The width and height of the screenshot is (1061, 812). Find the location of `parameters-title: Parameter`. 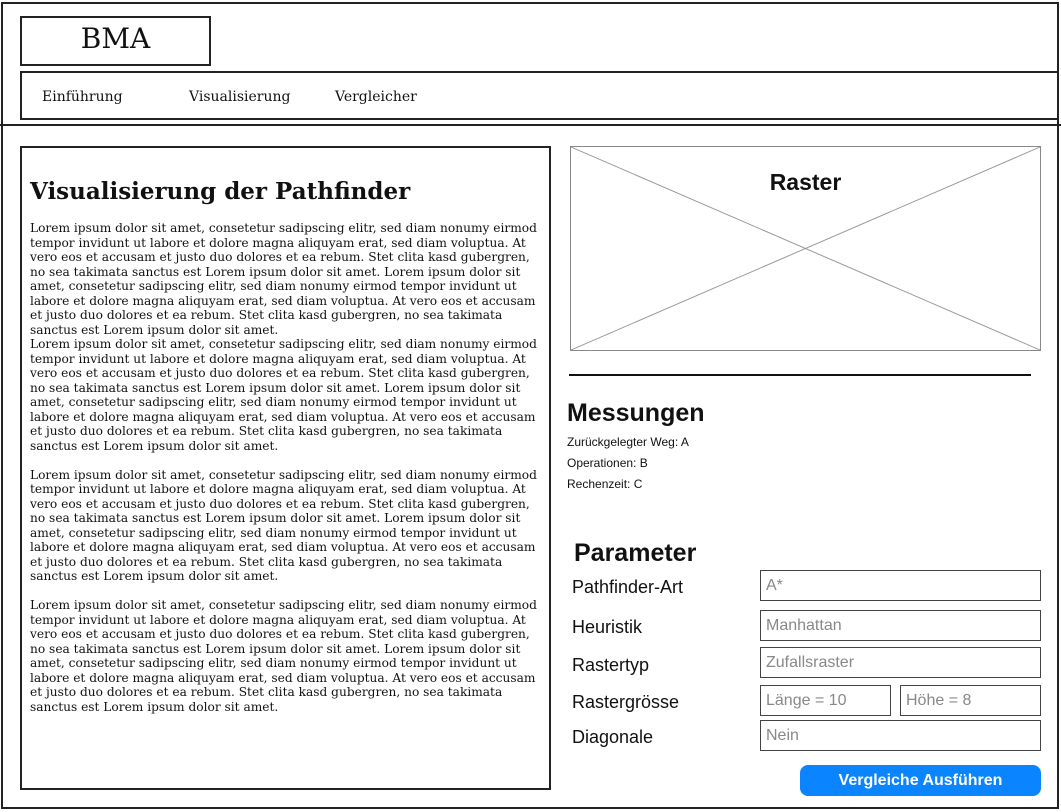

parameters-title: Parameter is located at coordinates (635, 553).